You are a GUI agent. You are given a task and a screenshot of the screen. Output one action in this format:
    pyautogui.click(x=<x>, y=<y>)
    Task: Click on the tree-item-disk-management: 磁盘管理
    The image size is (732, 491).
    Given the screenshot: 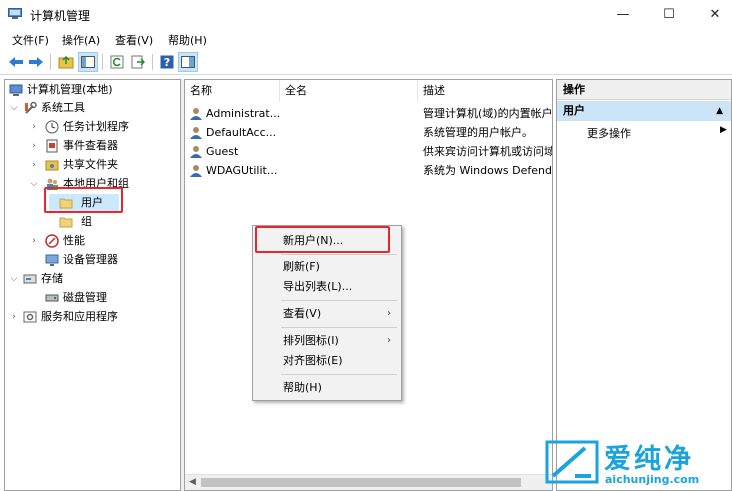 What is the action you would take?
    pyautogui.click(x=92, y=298)
    